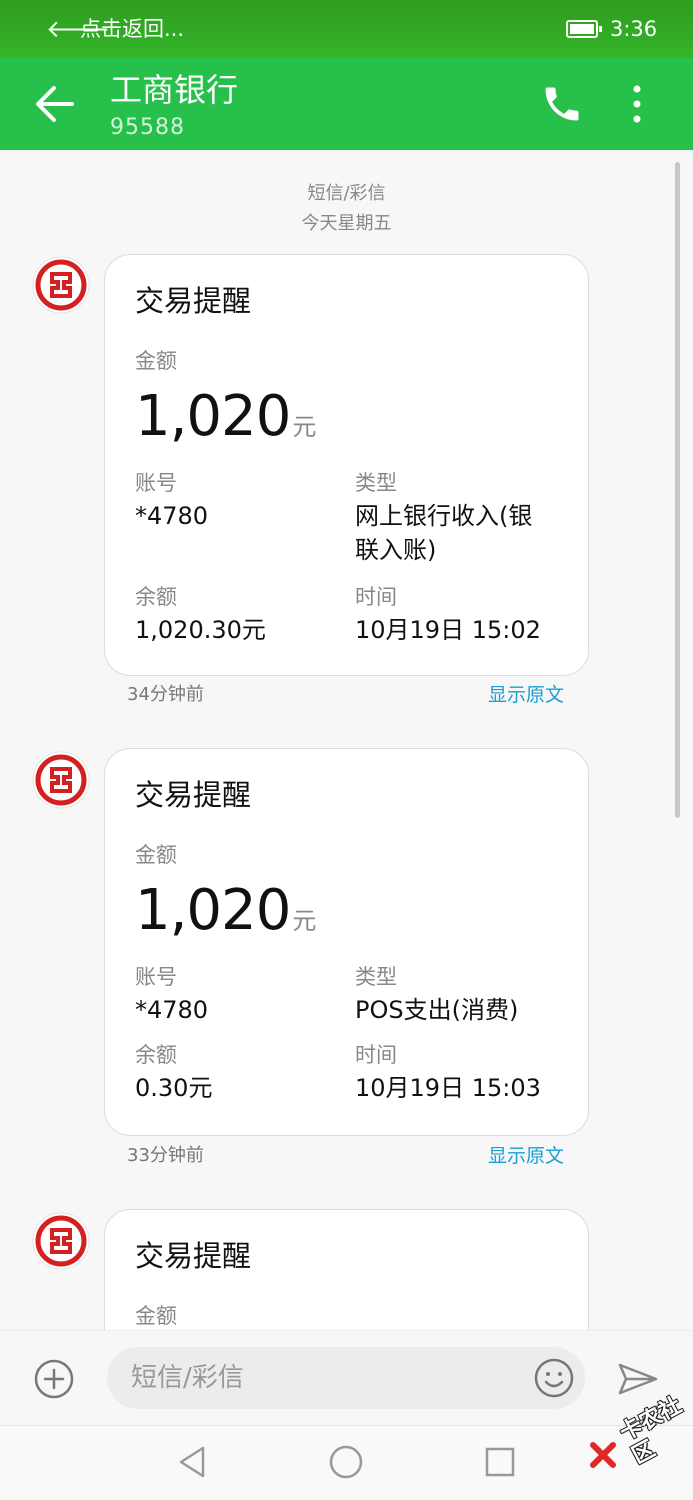  What do you see at coordinates (396, 550) in the screenshot?
I see `type-value-cont: 联入账)` at bounding box center [396, 550].